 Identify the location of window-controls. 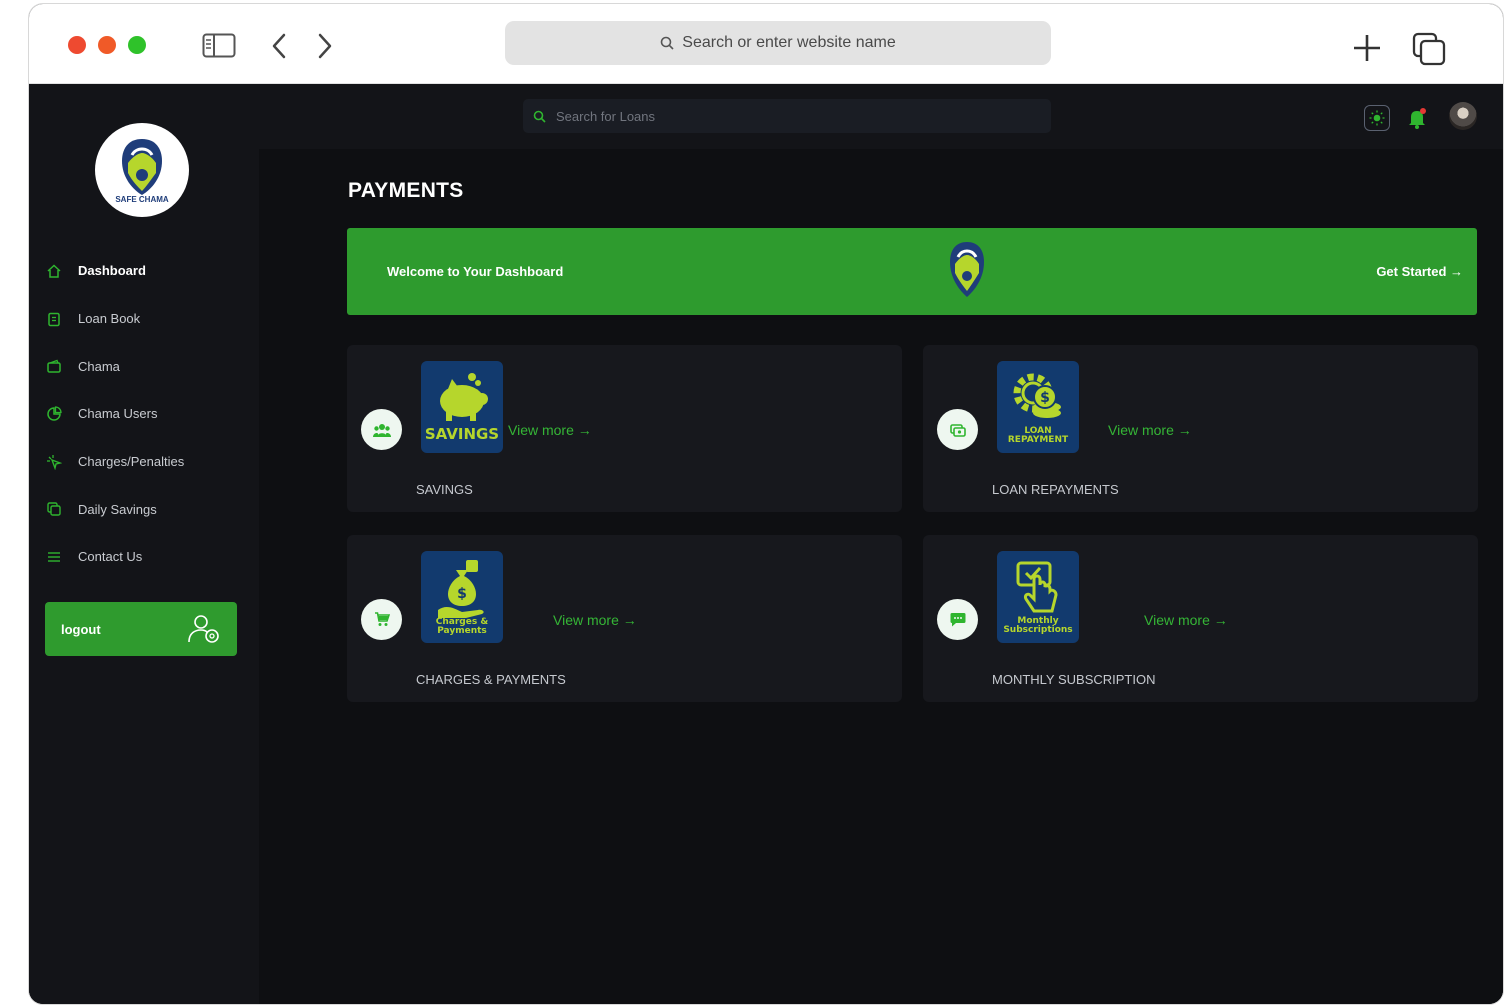
(107, 45).